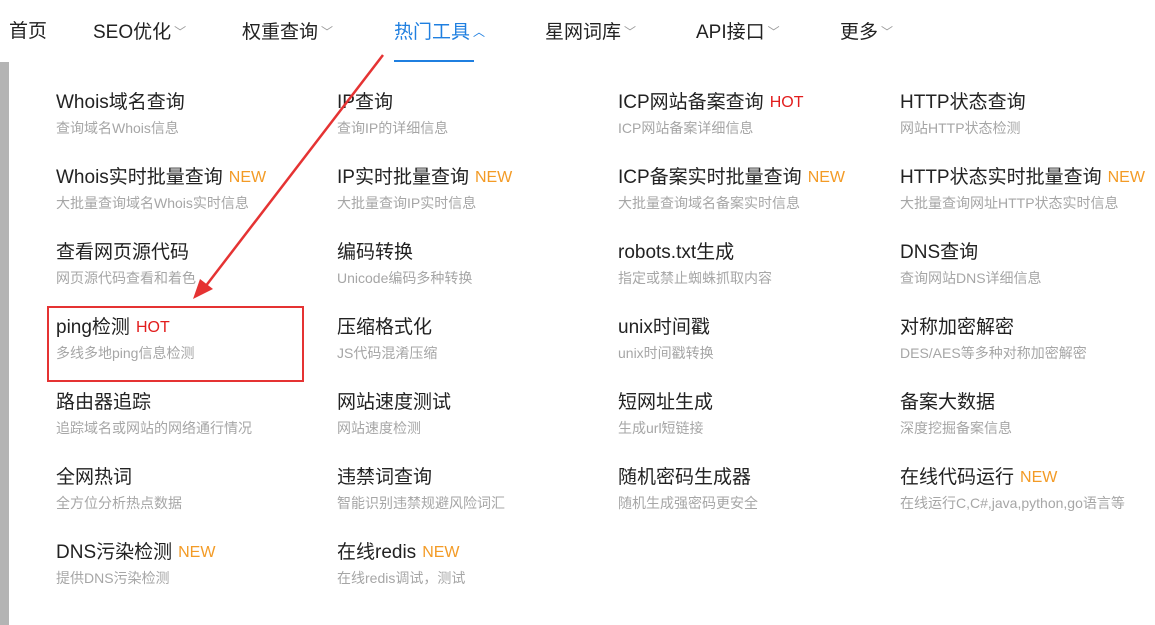 The height and width of the screenshot is (625, 1155). What do you see at coordinates (665, 403) in the screenshot?
I see `tool-title: 短网址生成` at bounding box center [665, 403].